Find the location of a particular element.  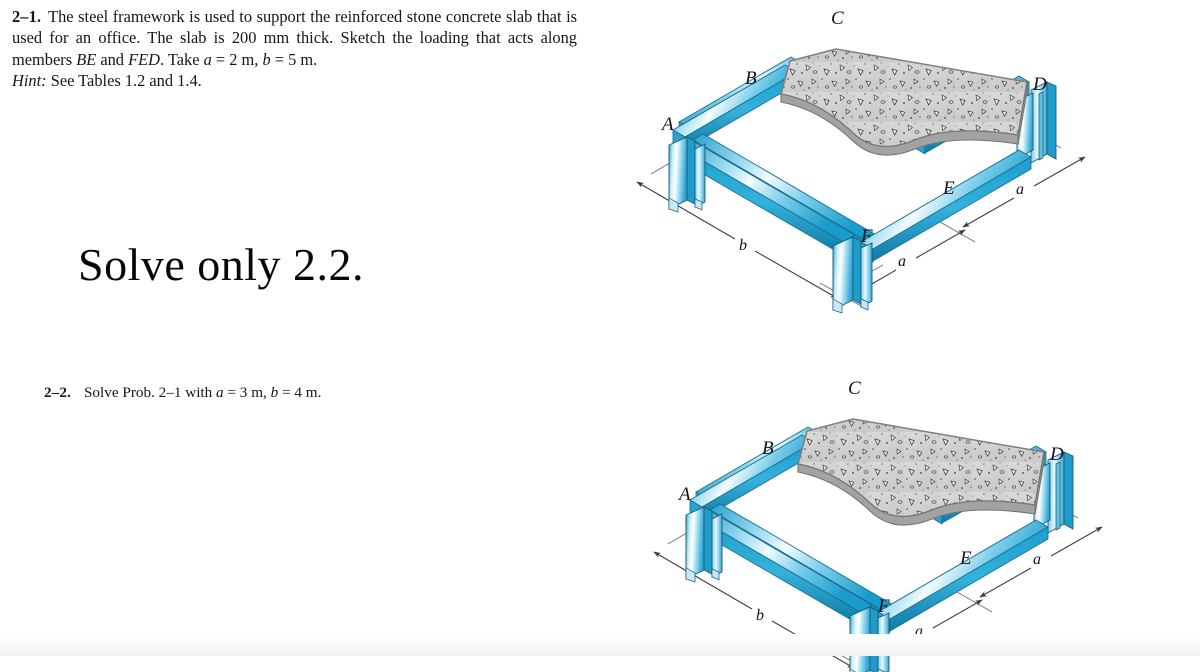

problem-2-1-member-fed: FED is located at coordinates (144, 59).